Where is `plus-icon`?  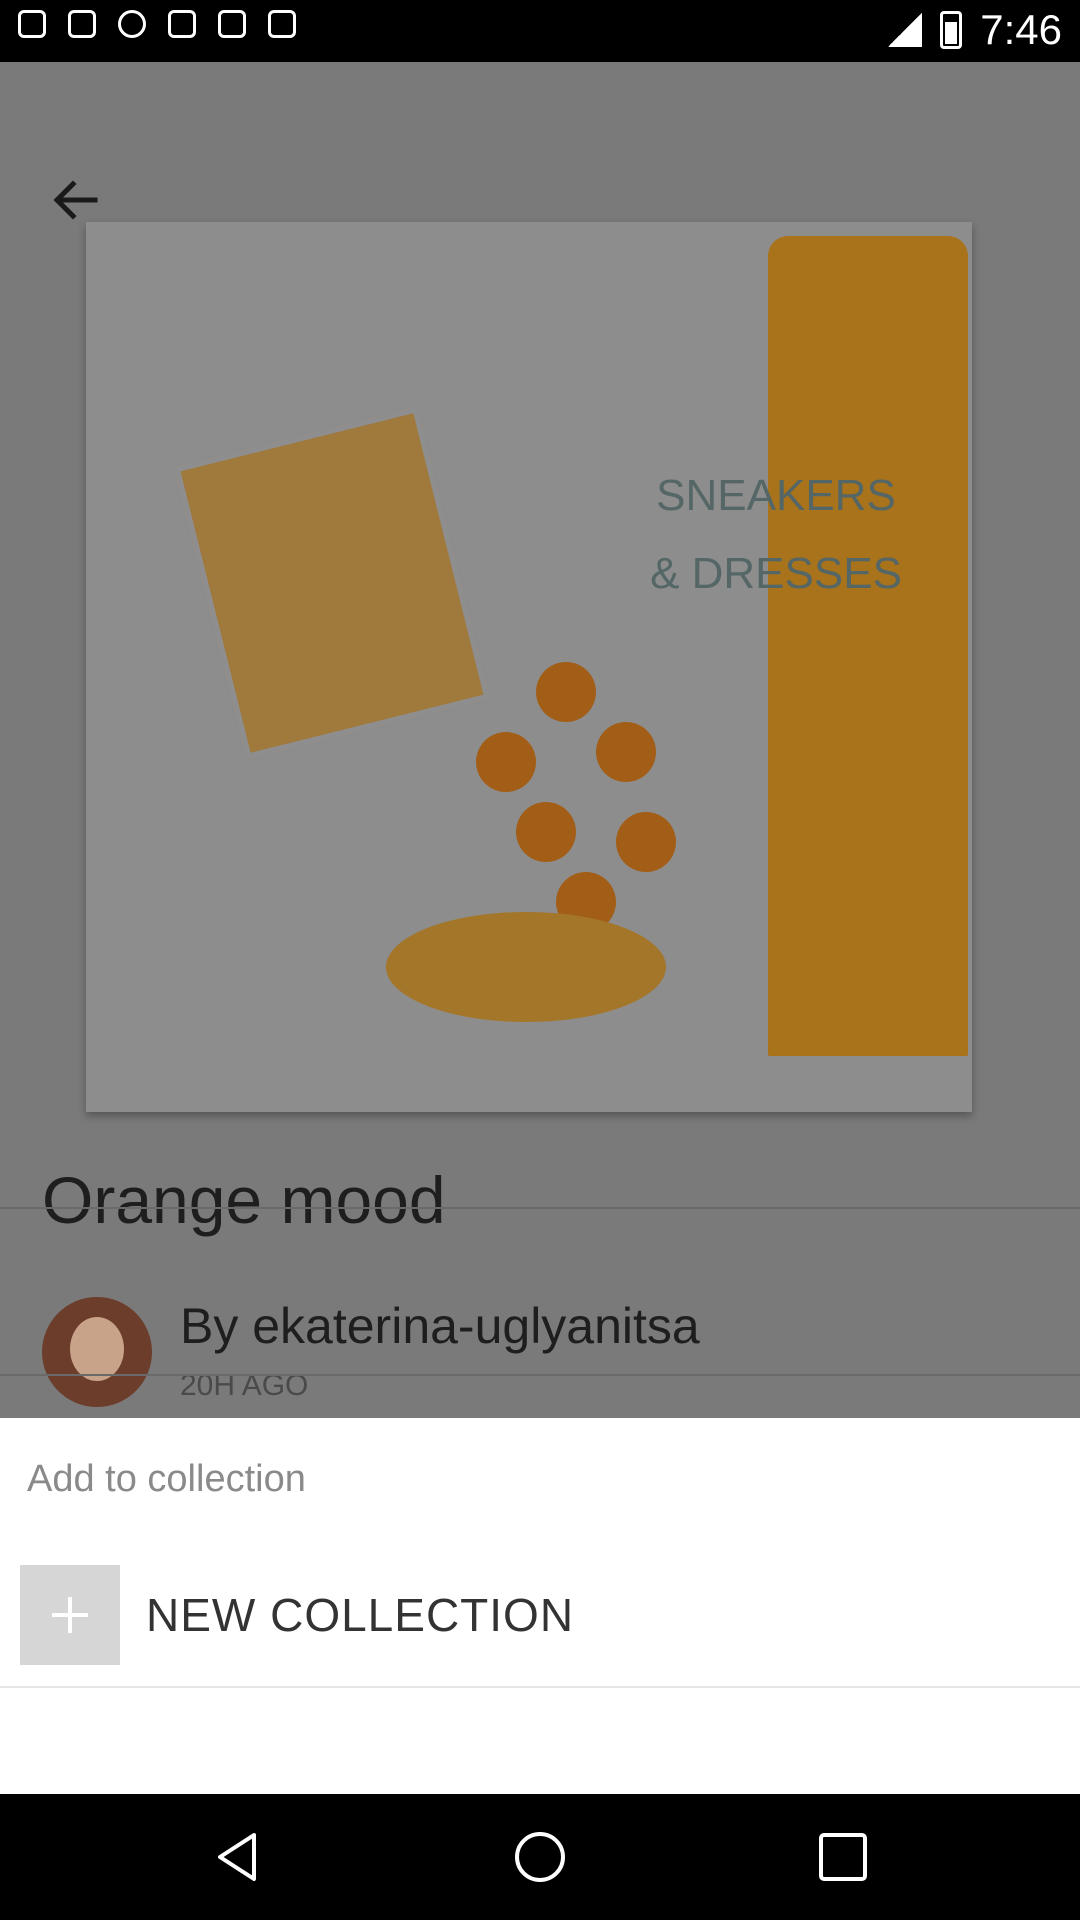 plus-icon is located at coordinates (70, 1615).